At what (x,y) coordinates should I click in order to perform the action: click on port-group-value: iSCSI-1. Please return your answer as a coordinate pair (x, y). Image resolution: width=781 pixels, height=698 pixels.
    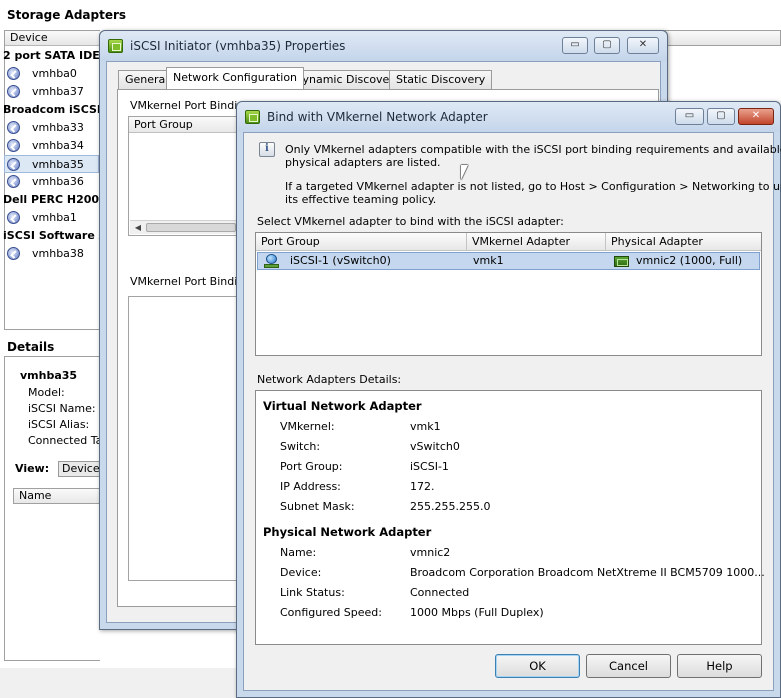
    Looking at the image, I should click on (429, 466).